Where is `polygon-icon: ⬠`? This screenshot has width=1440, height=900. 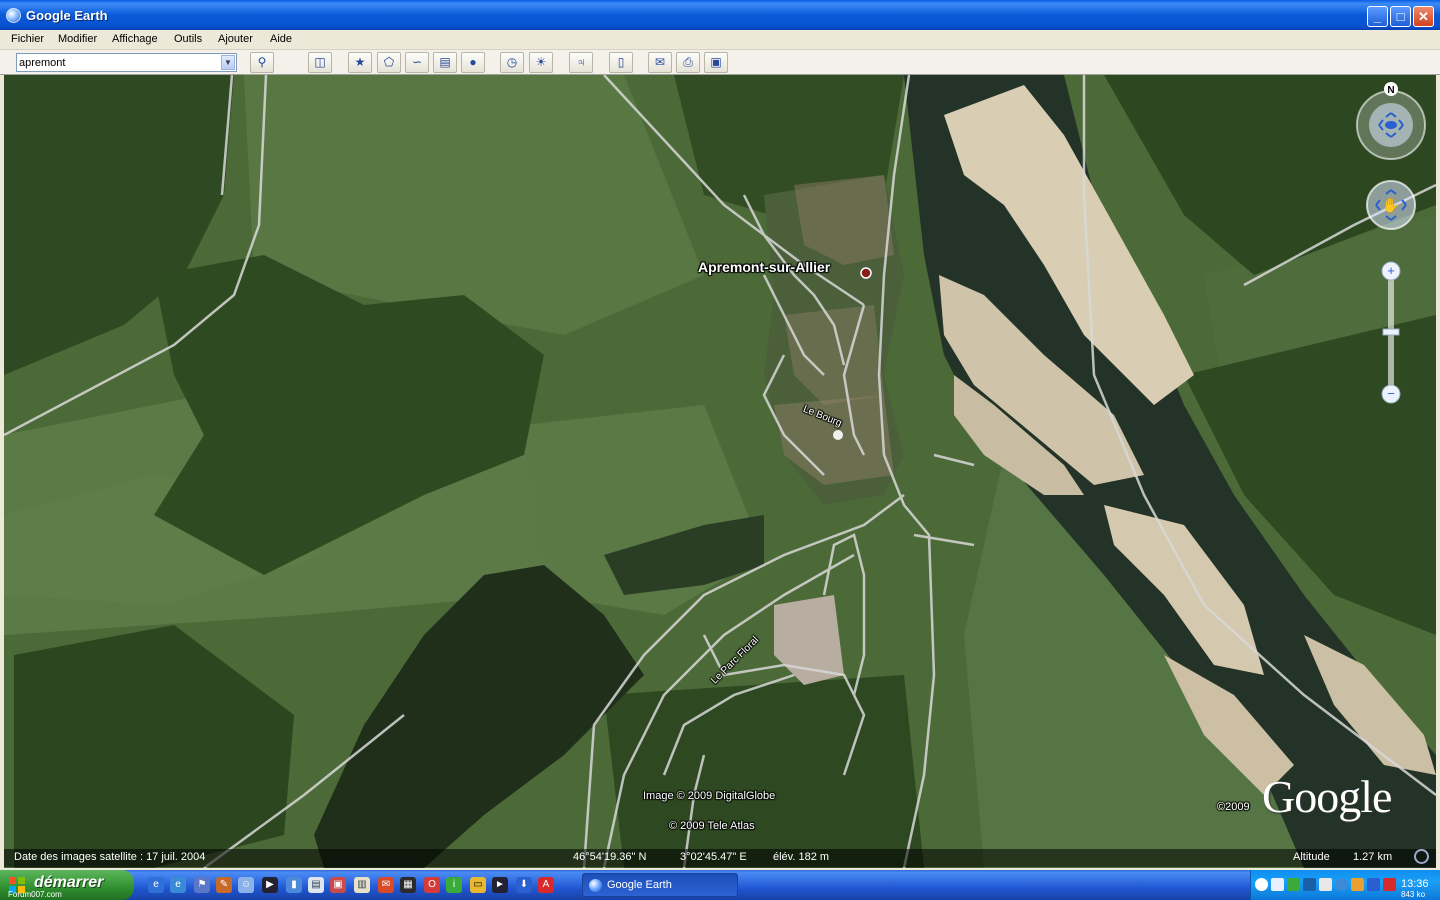 polygon-icon: ⬠ is located at coordinates (389, 62).